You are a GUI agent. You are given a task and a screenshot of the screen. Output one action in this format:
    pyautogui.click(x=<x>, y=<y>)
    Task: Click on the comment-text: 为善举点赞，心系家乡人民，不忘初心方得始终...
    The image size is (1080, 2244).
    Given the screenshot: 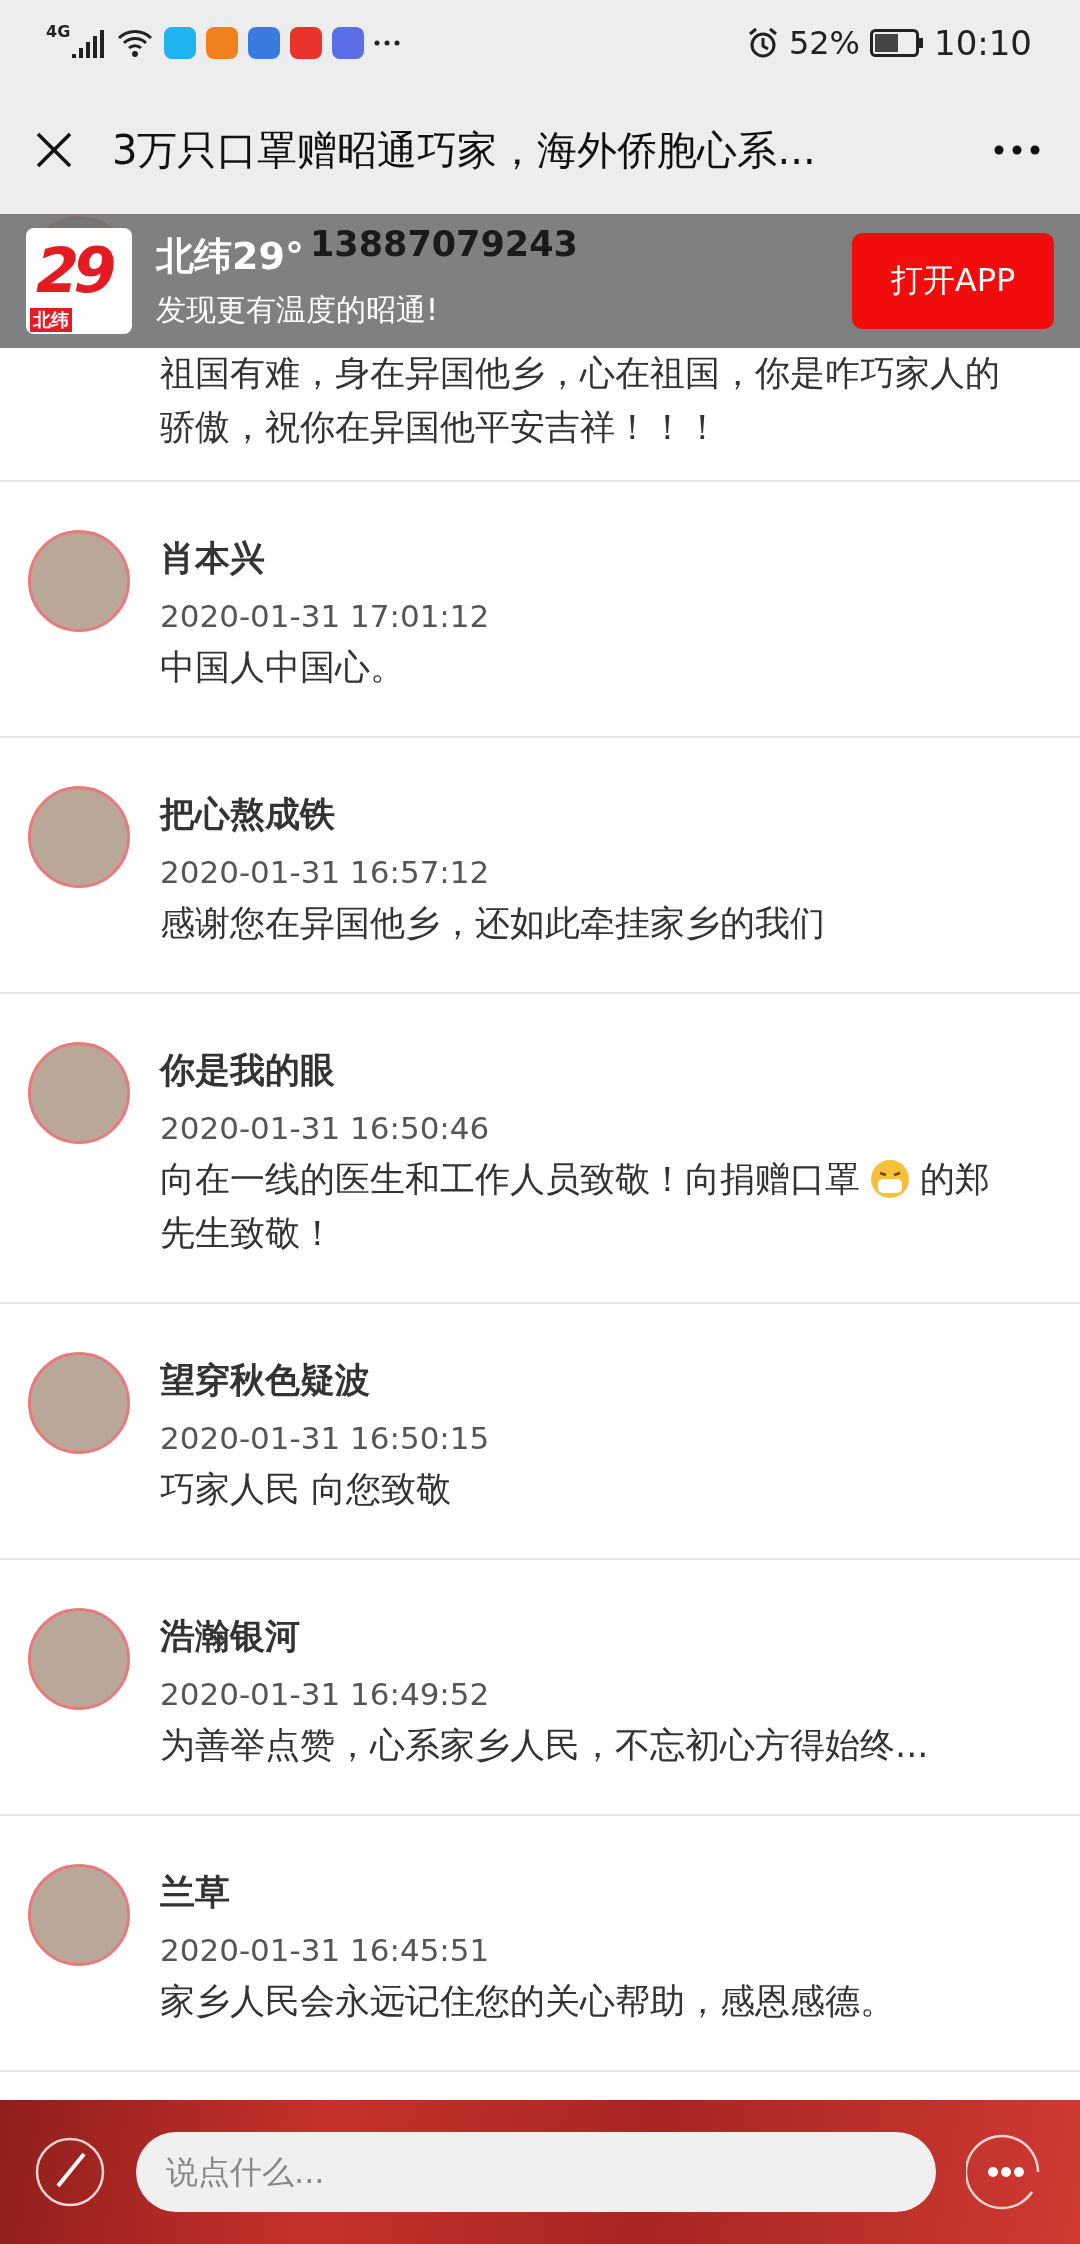 What is the action you would take?
    pyautogui.click(x=544, y=1745)
    